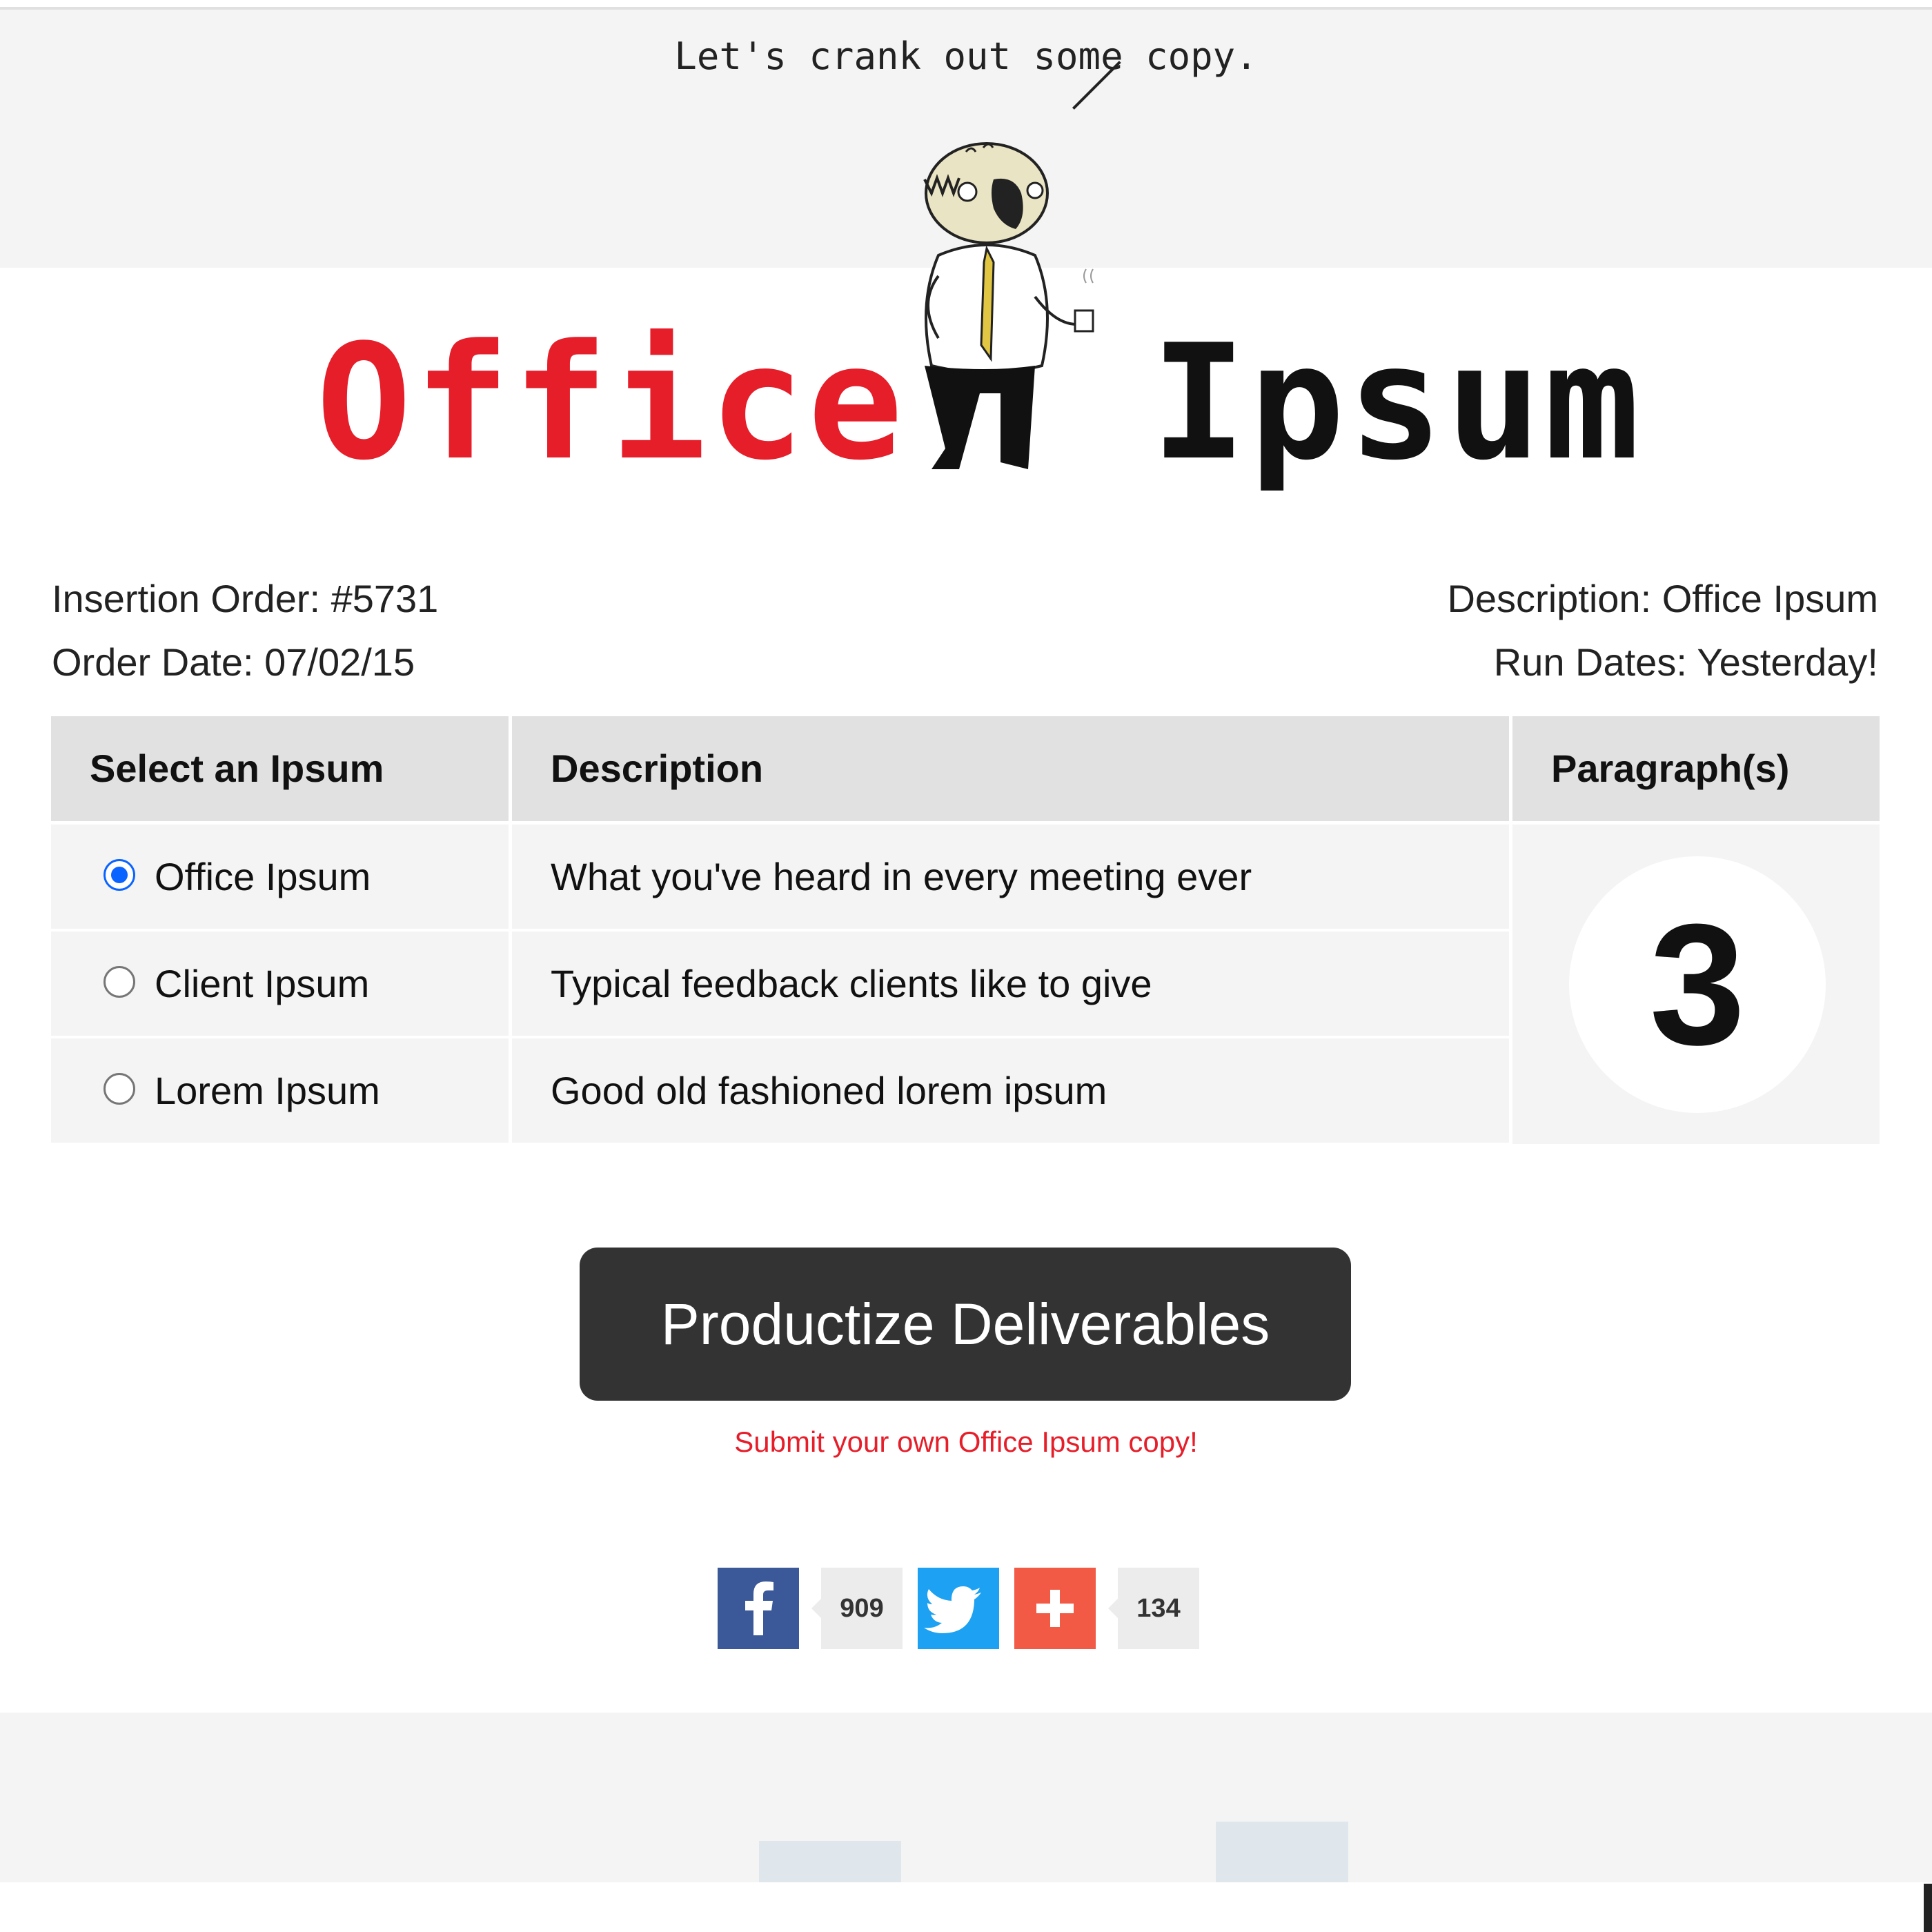 Image resolution: width=1932 pixels, height=1932 pixels. I want to click on office-guy-illustration, so click(1008, 305).